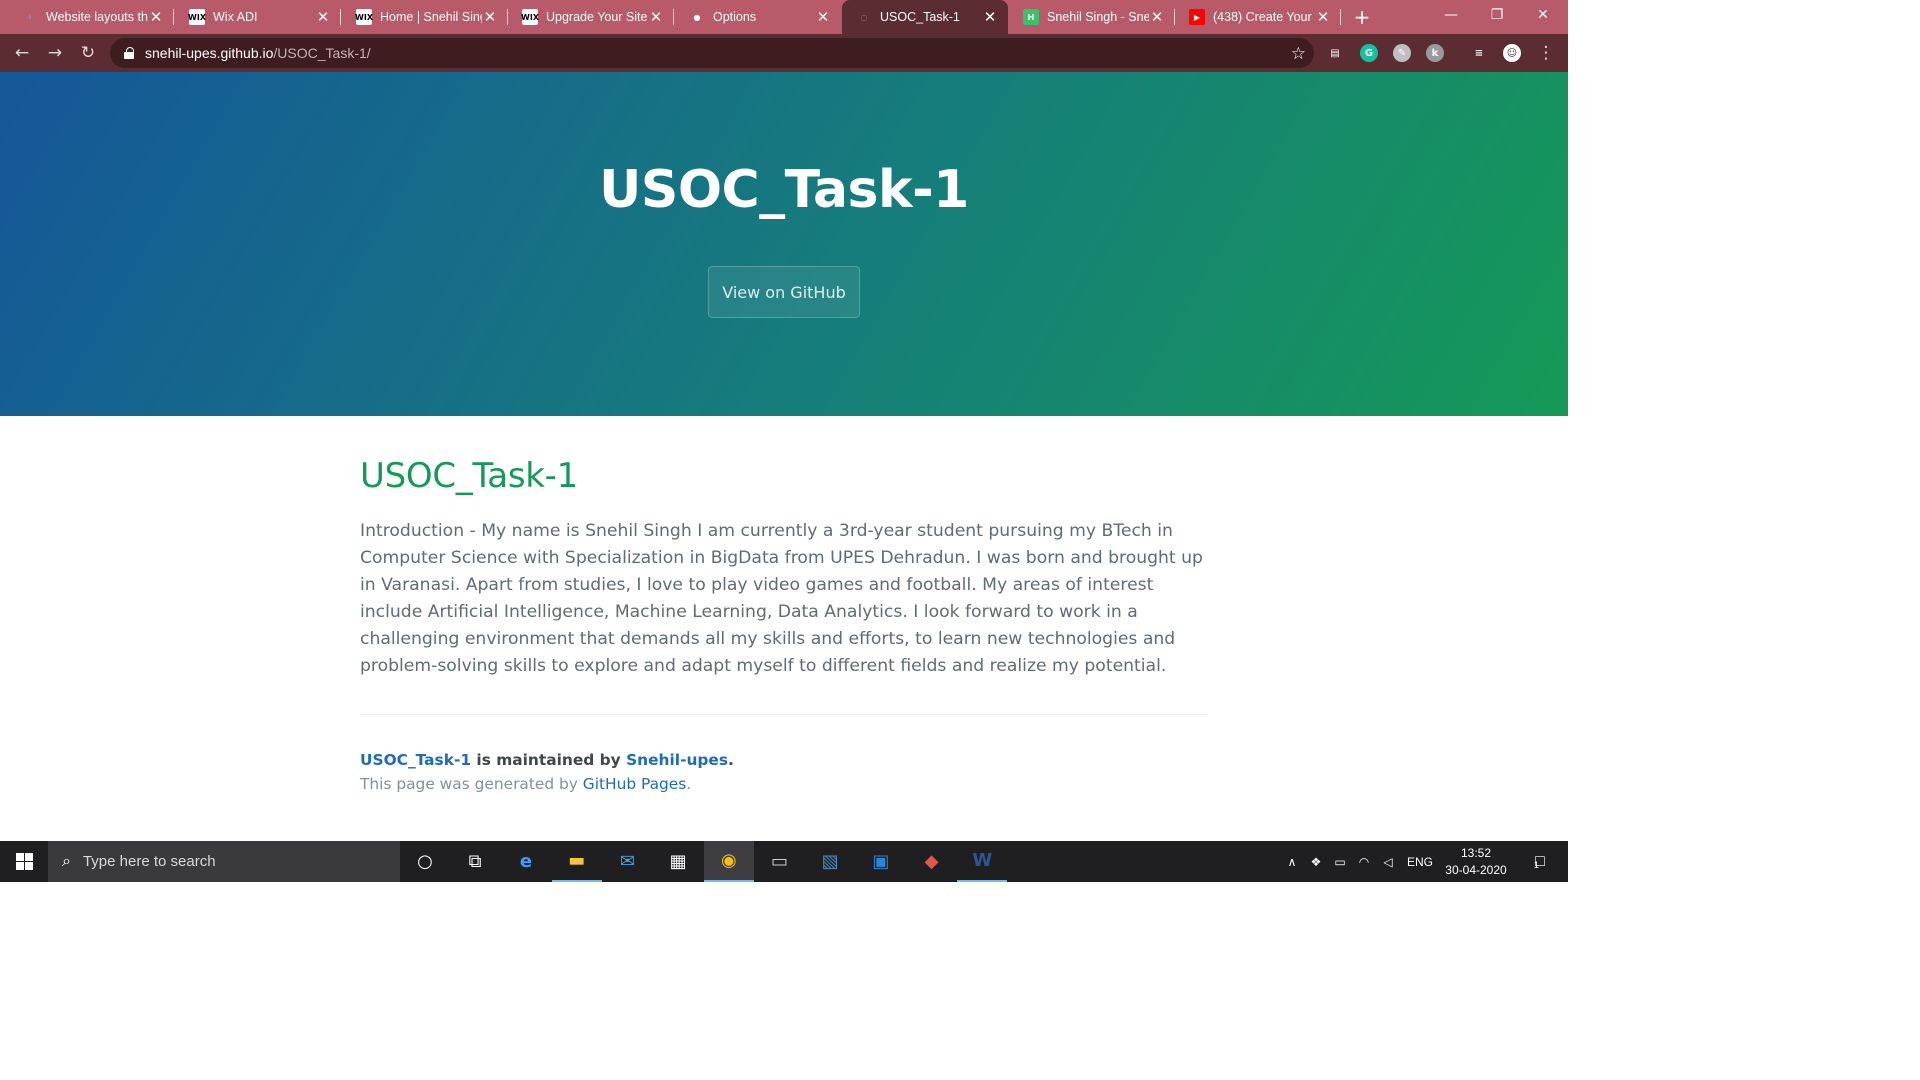 This screenshot has width=1920, height=1080. What do you see at coordinates (1298, 54) in the screenshot?
I see `bookmark-star-icon: ☆` at bounding box center [1298, 54].